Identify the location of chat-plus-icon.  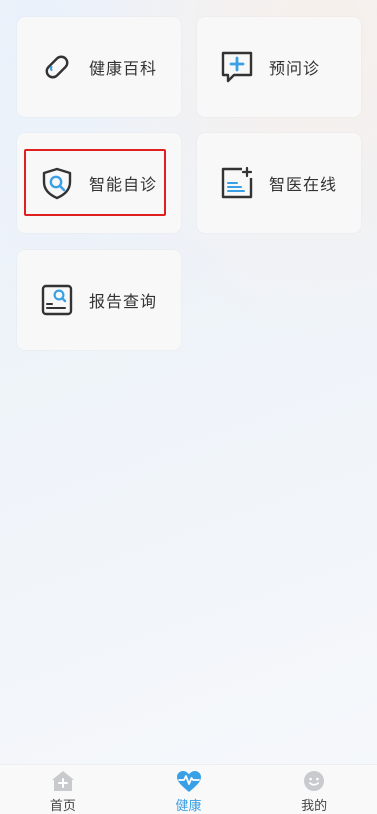
(237, 67).